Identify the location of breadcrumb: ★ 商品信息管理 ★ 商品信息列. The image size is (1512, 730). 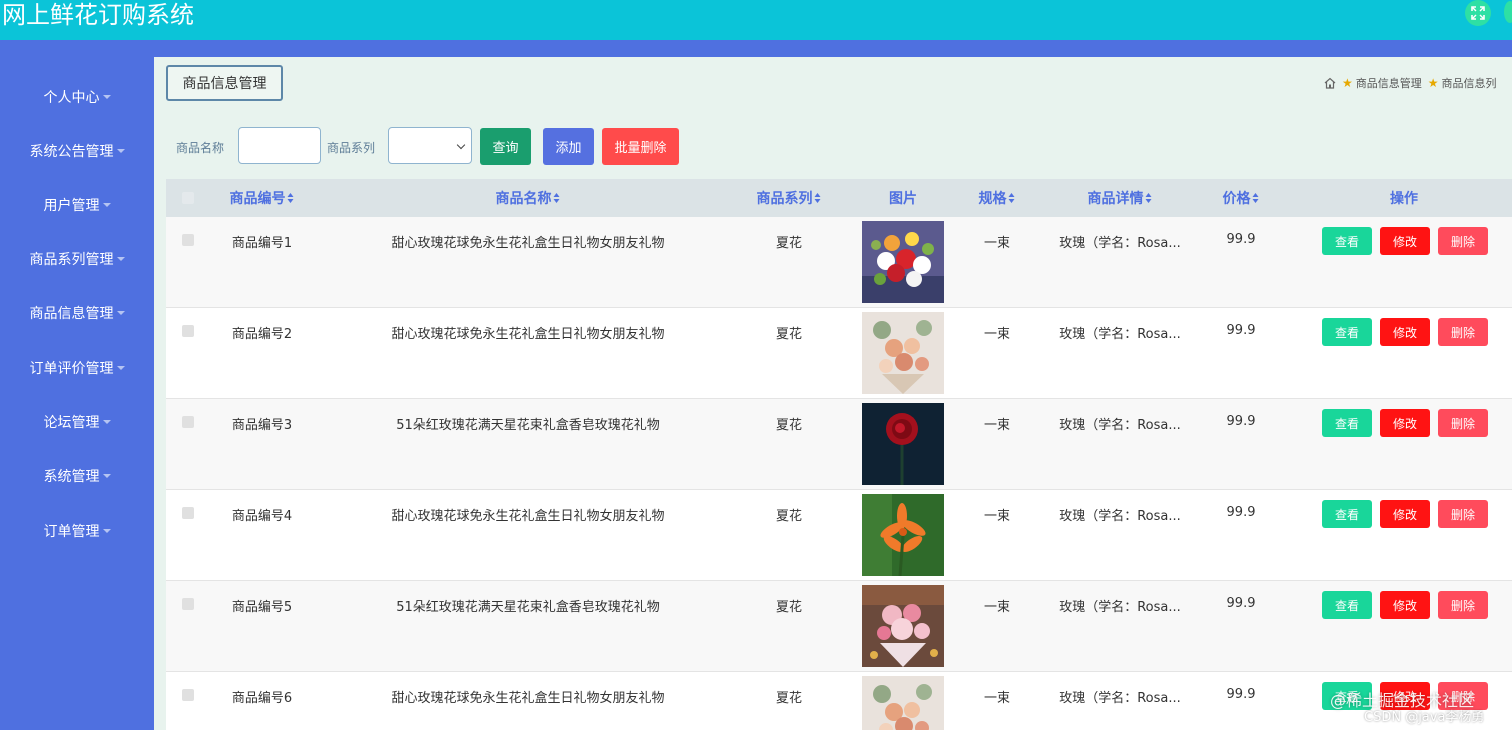
(1410, 83).